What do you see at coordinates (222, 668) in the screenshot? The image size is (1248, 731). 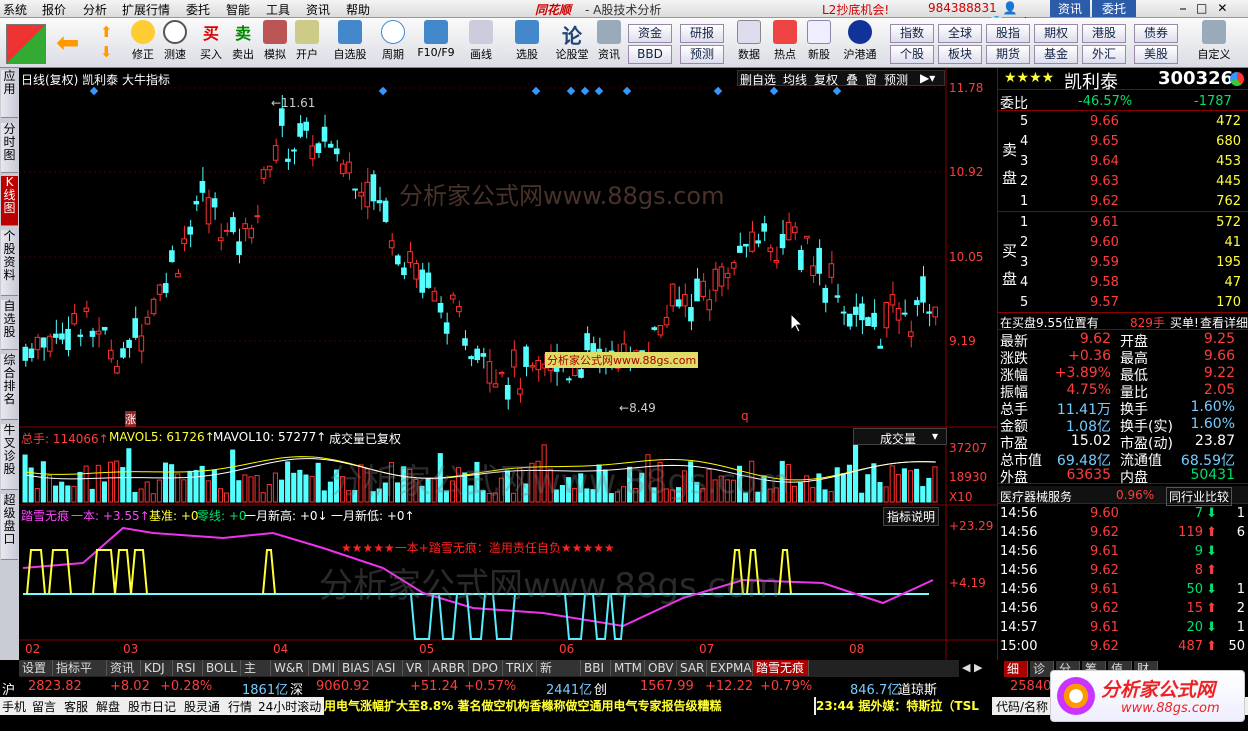 I see `indicator-tab: BOLL` at bounding box center [222, 668].